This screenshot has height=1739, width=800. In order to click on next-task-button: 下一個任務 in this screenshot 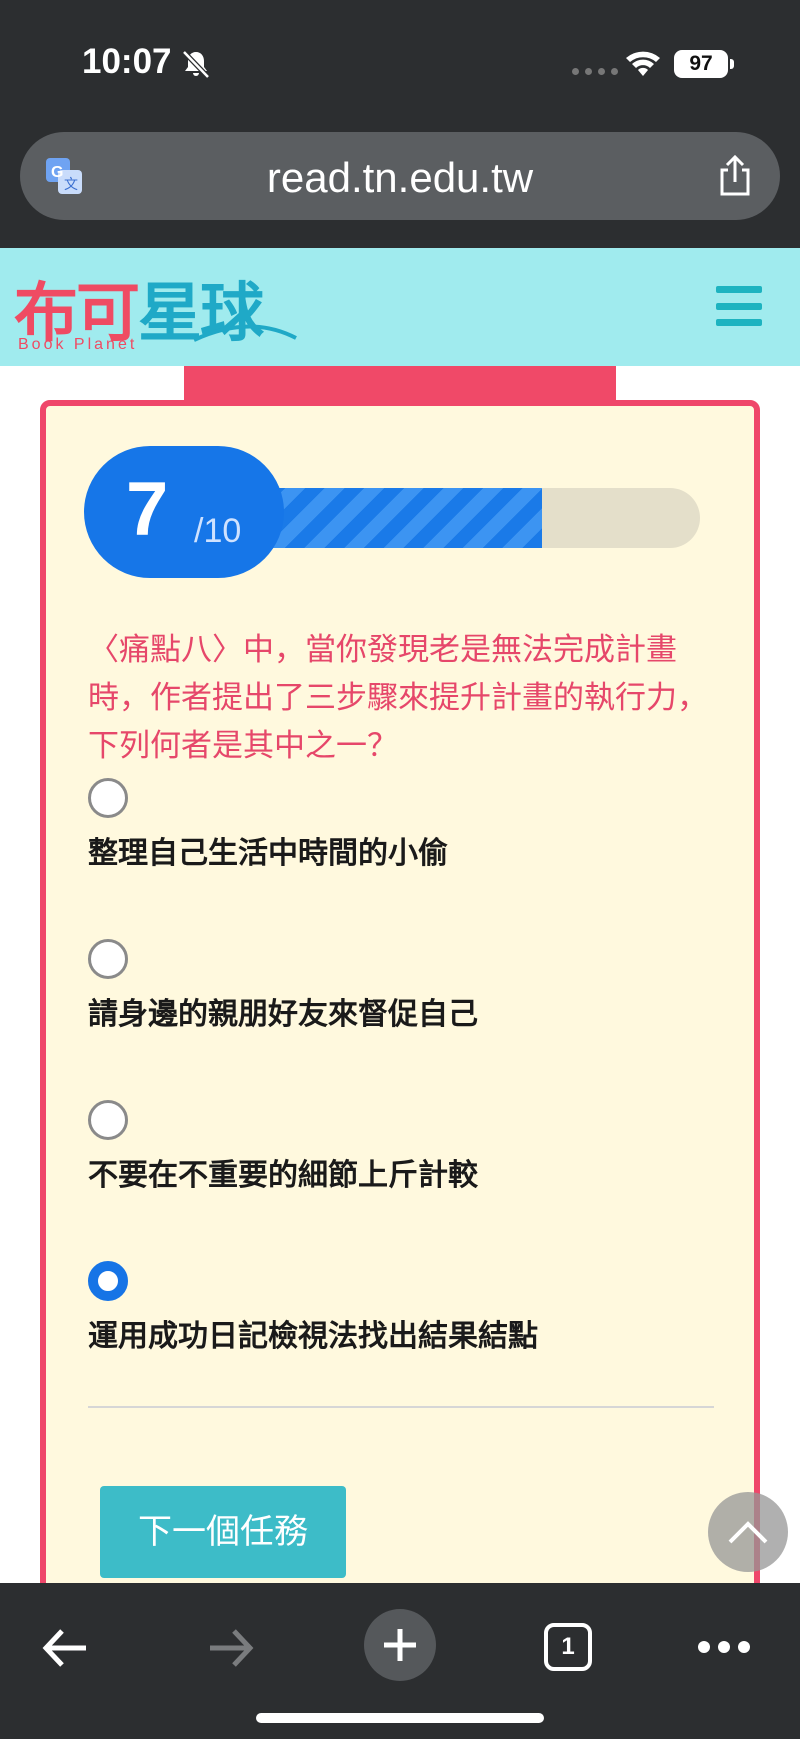, I will do `click(223, 1532)`.